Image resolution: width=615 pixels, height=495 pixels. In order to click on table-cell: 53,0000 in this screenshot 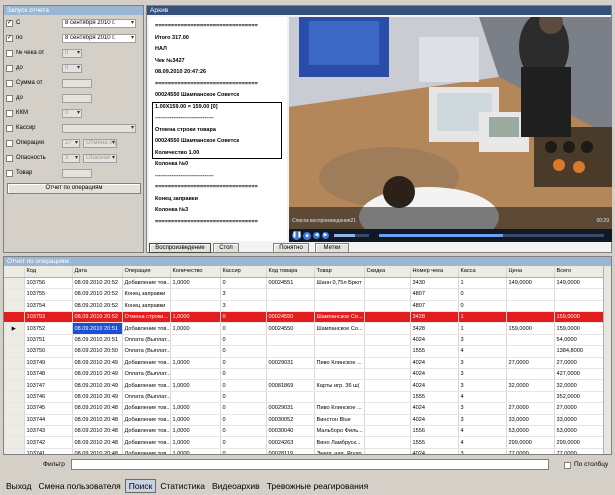, I will do `click(579, 431)`.